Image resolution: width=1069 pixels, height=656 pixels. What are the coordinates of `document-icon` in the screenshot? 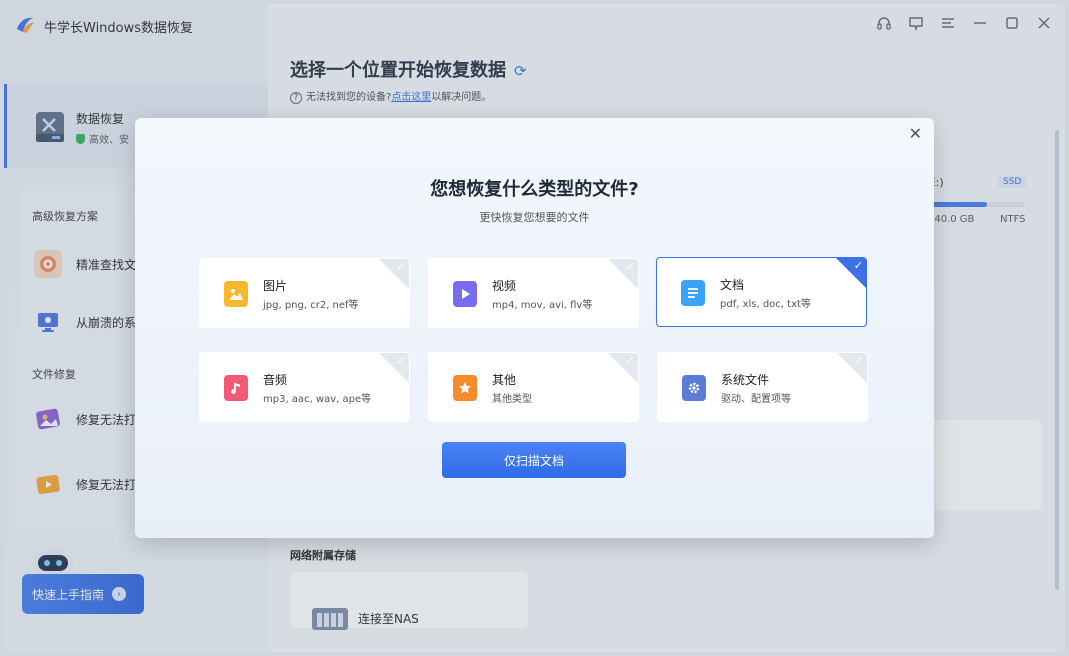 It's located at (693, 293).